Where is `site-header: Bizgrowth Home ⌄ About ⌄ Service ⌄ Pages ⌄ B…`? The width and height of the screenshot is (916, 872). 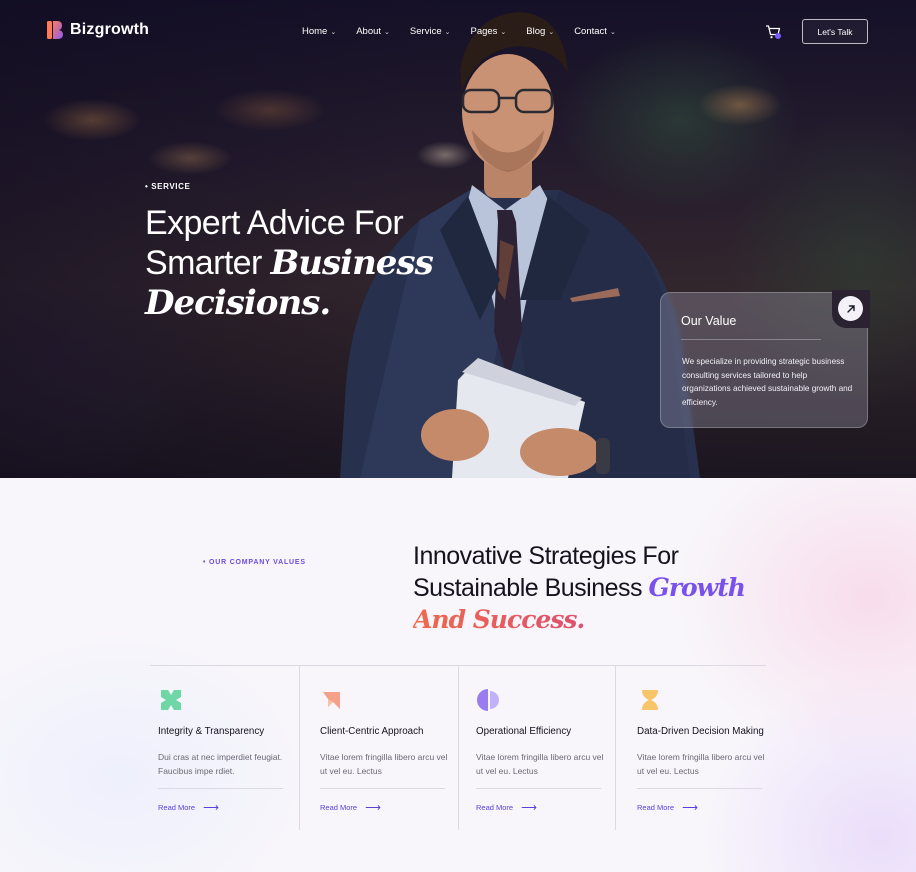
site-header: Bizgrowth Home ⌄ About ⌄ Service ⌄ Pages ⌄ B… is located at coordinates (458, 32).